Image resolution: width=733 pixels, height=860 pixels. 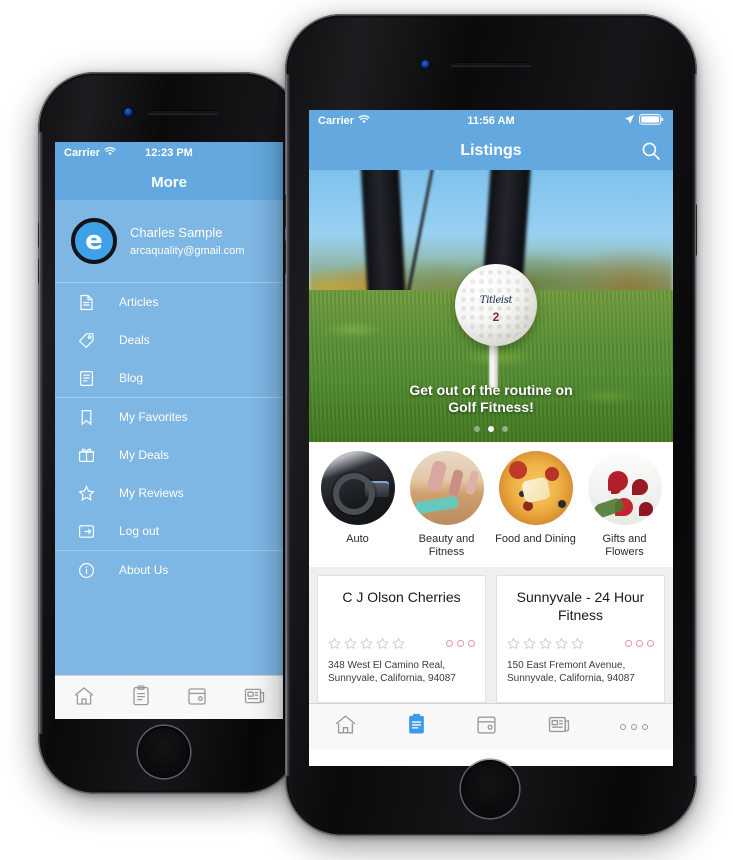 What do you see at coordinates (491, 390) in the screenshot?
I see `hero-caption-line1: Get out of the routine on` at bounding box center [491, 390].